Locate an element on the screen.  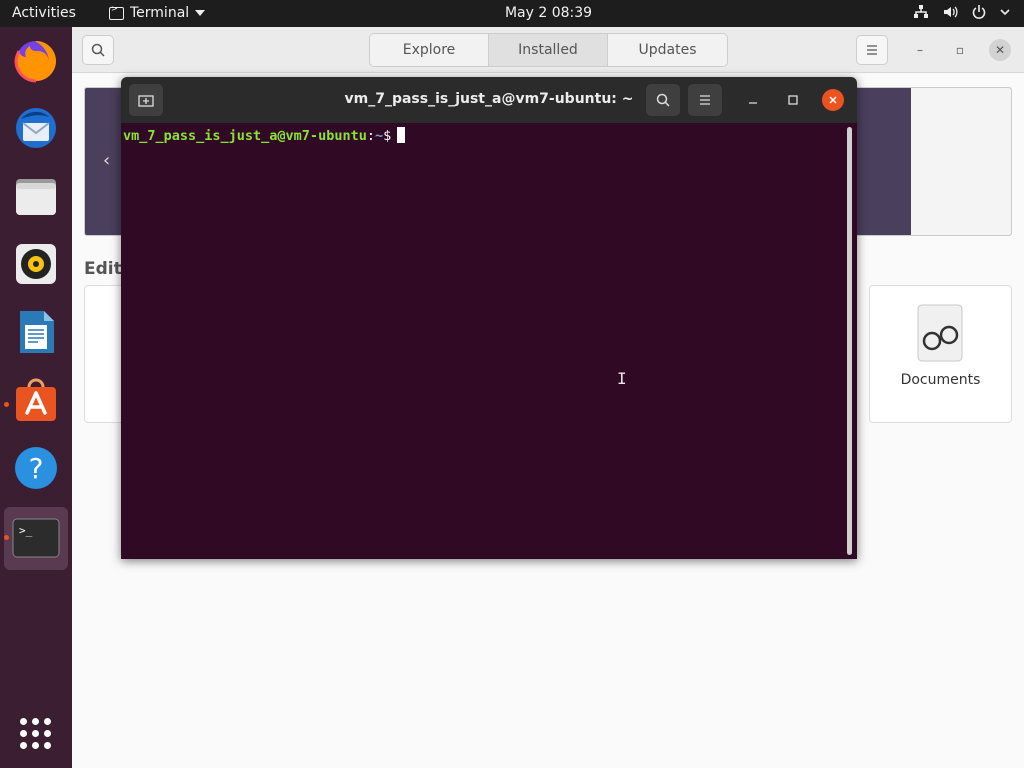
software-icon is located at coordinates (36, 399).